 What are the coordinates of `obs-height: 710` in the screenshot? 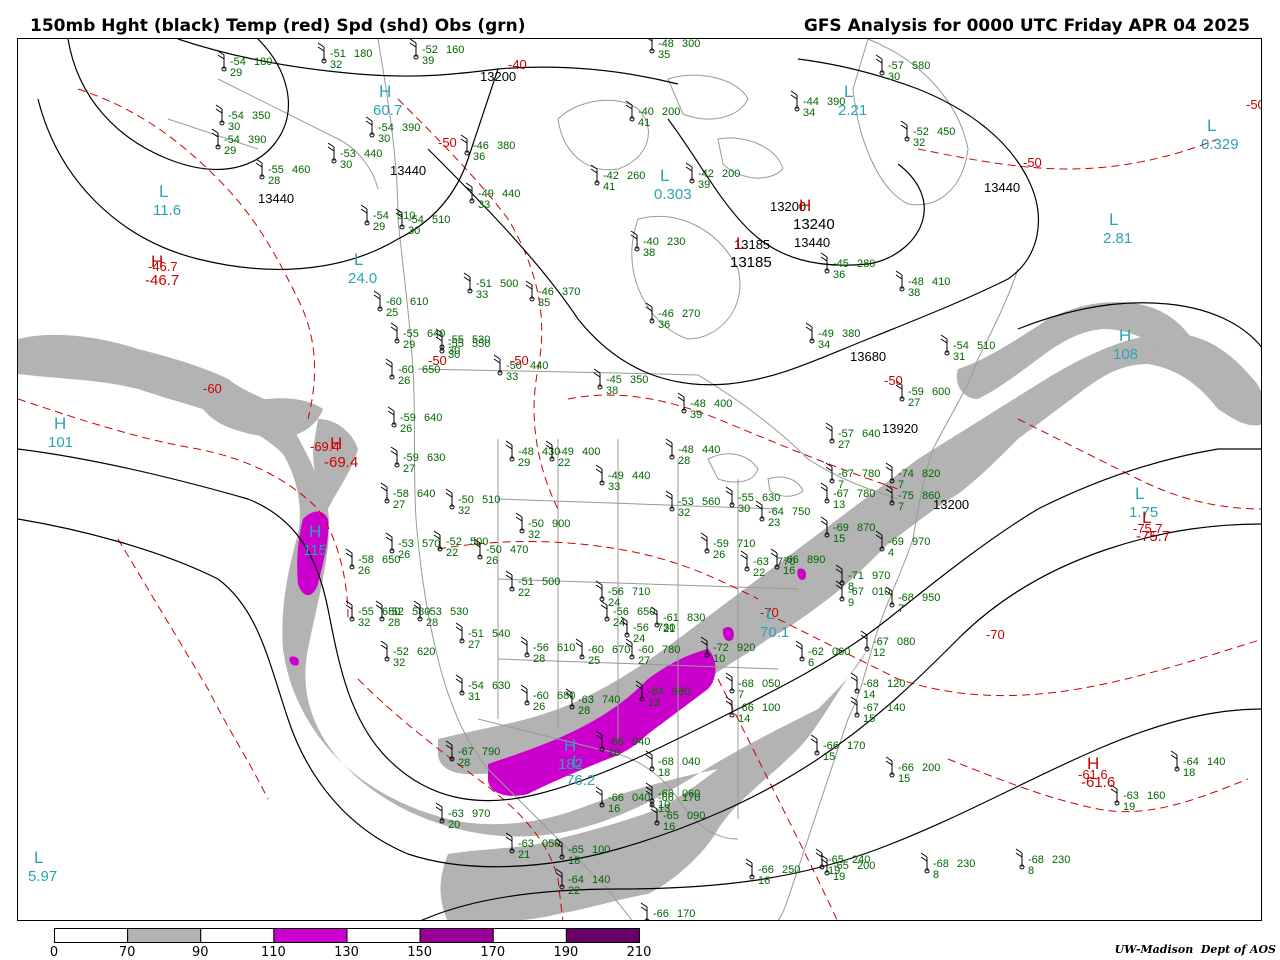 It's located at (746, 544).